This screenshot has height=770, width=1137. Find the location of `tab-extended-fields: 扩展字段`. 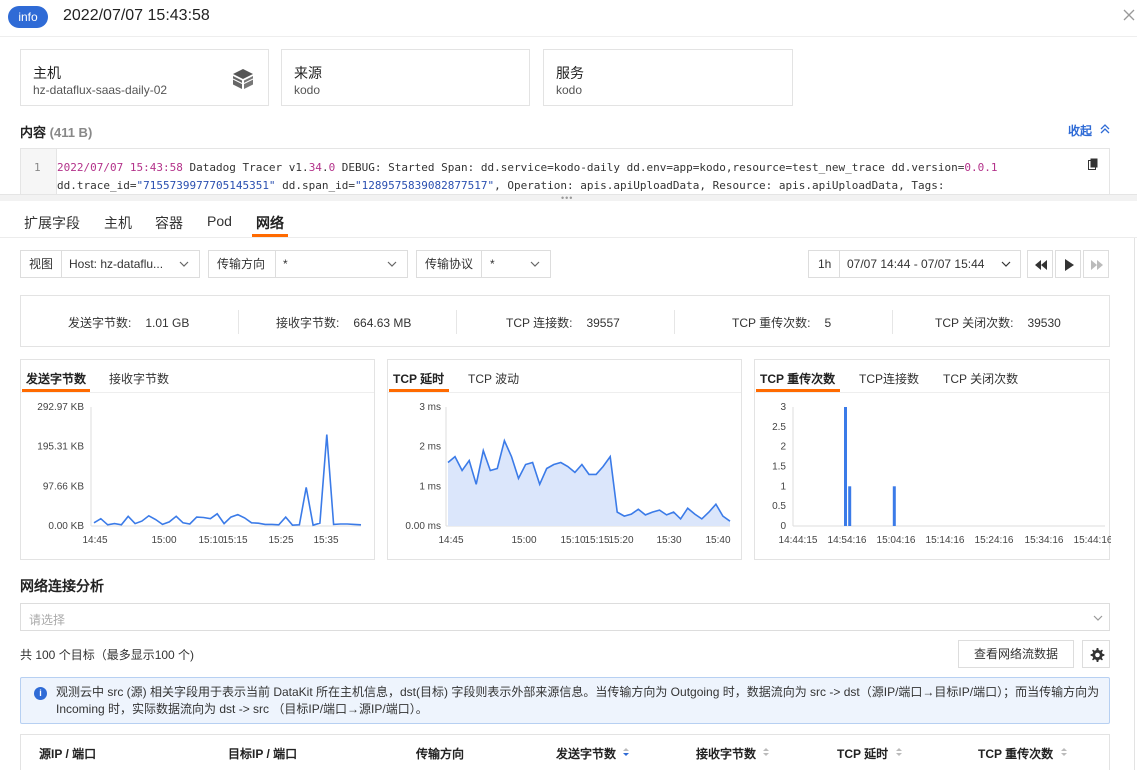

tab-extended-fields: 扩展字段 is located at coordinates (52, 223).